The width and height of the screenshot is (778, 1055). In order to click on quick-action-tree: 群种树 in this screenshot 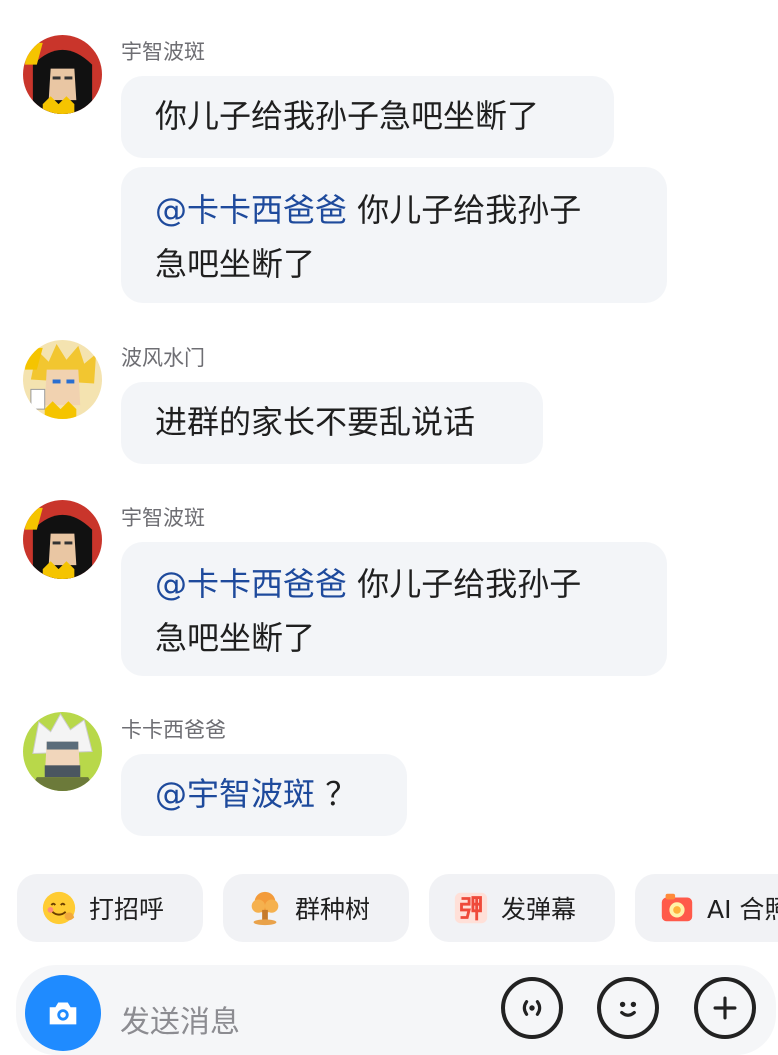, I will do `click(316, 908)`.